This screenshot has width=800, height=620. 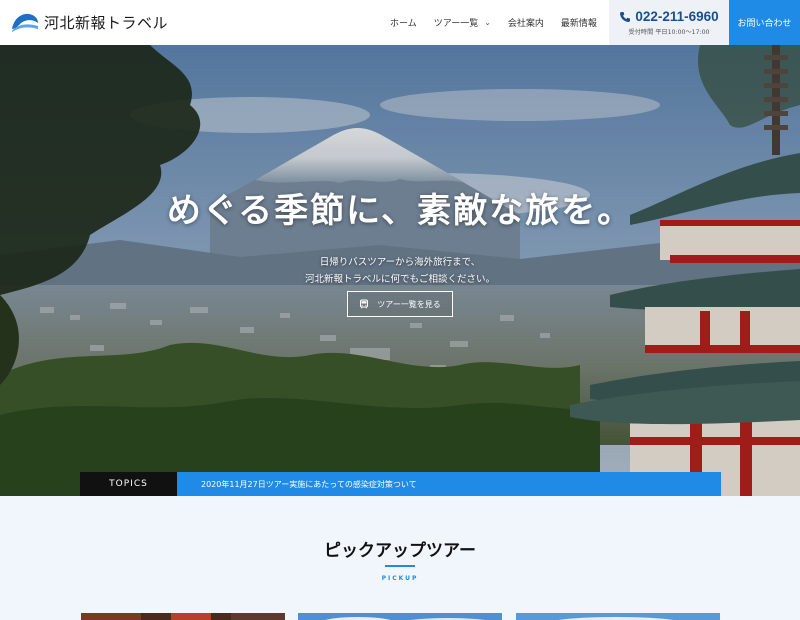 I want to click on nav-tours: ツアー一覧 ⌄, so click(x=462, y=22).